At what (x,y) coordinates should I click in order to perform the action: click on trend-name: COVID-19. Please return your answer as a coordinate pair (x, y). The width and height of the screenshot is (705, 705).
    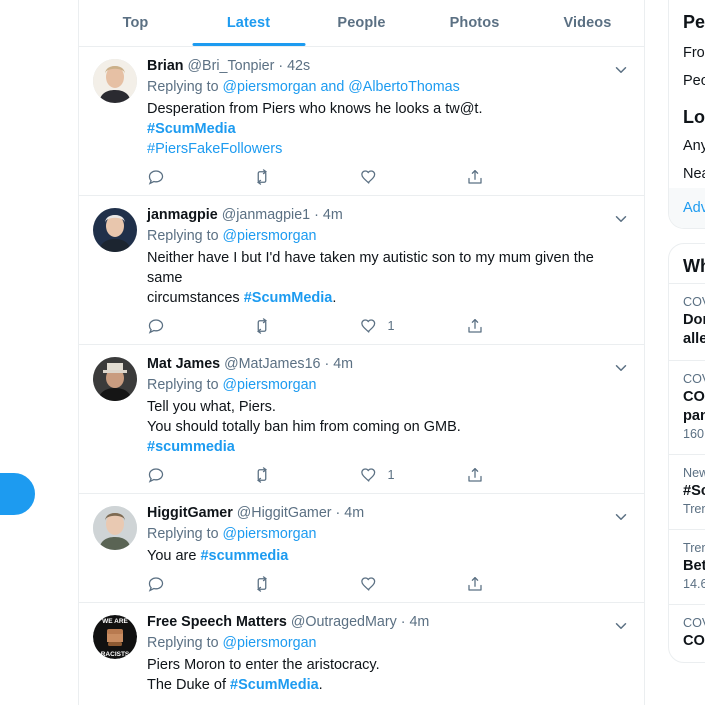
    Looking at the image, I should click on (694, 641).